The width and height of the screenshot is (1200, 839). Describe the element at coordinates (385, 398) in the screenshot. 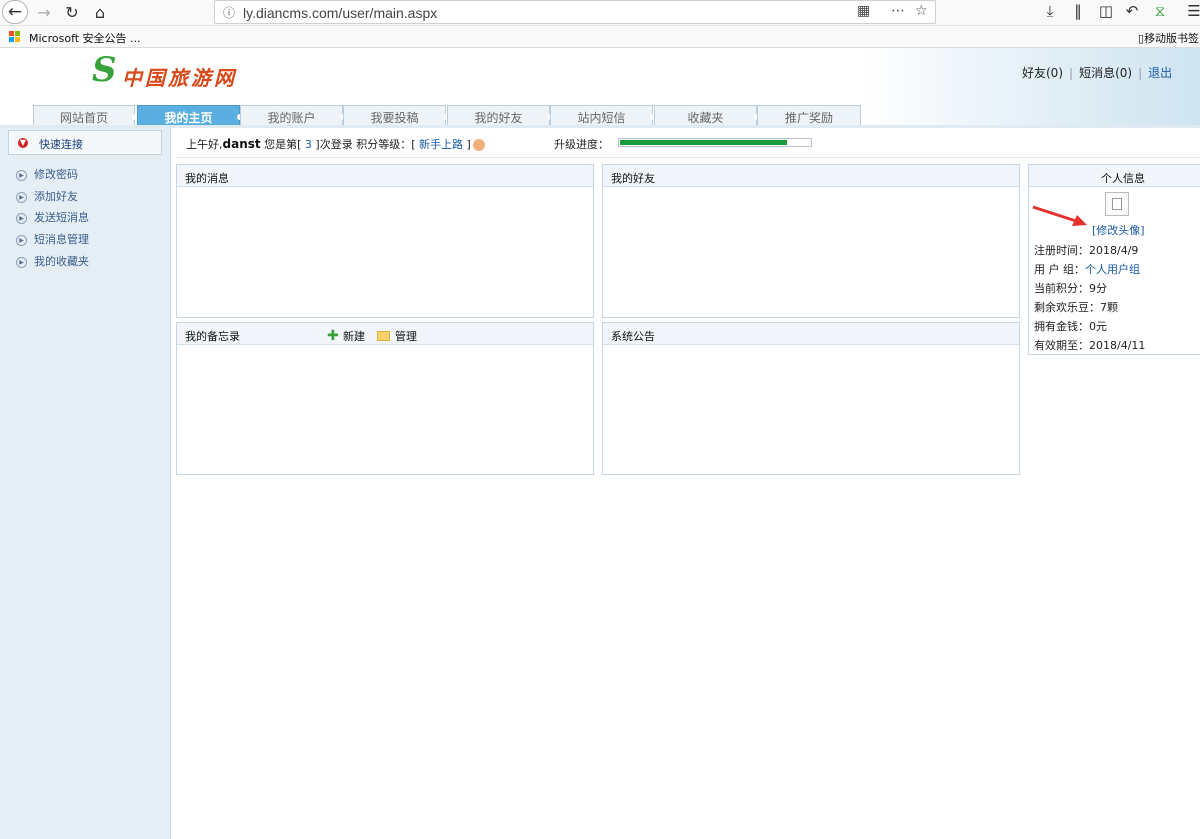

I see `memo-panel: 我的备忘录 ✚ 新建 管理` at that location.